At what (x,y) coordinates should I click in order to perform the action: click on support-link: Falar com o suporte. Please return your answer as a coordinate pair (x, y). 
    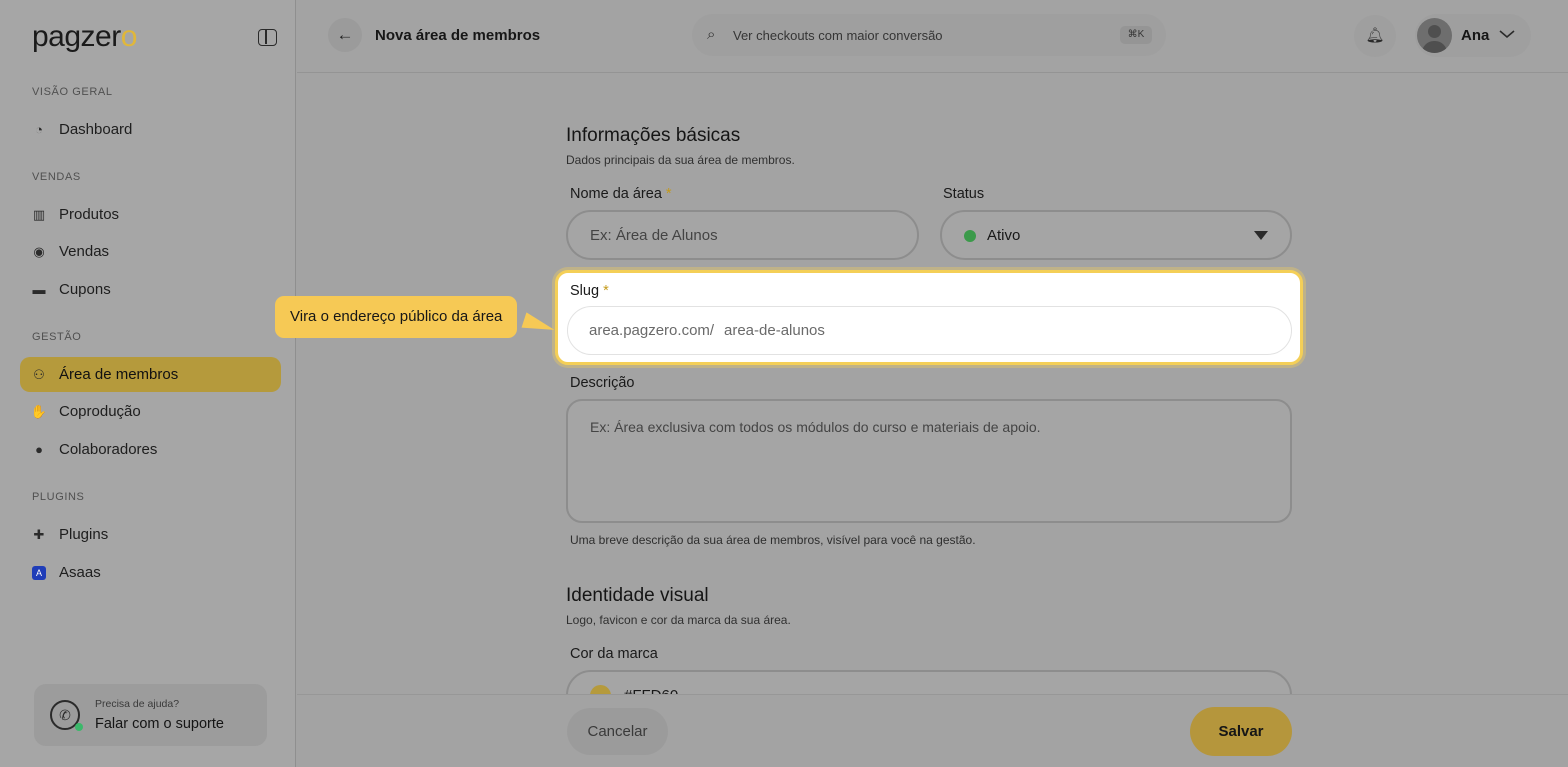
    Looking at the image, I should click on (159, 724).